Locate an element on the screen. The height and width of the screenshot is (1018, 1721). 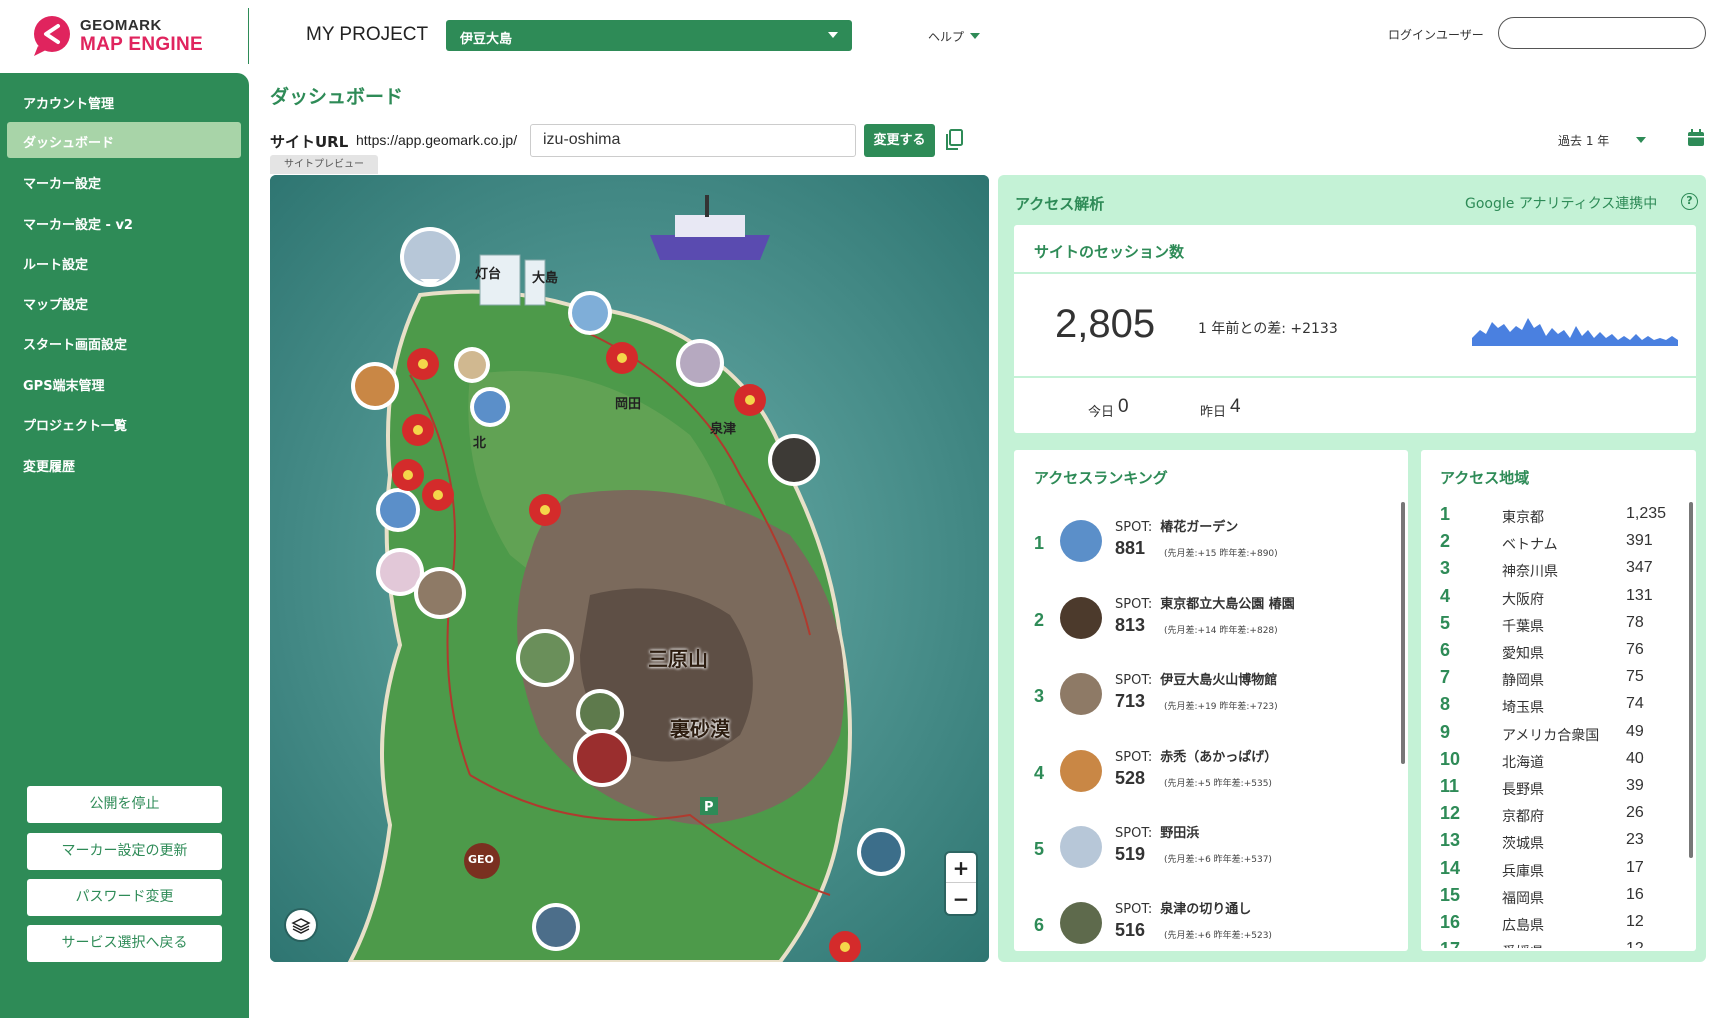
ranking-count: 519 is located at coordinates (1130, 854).